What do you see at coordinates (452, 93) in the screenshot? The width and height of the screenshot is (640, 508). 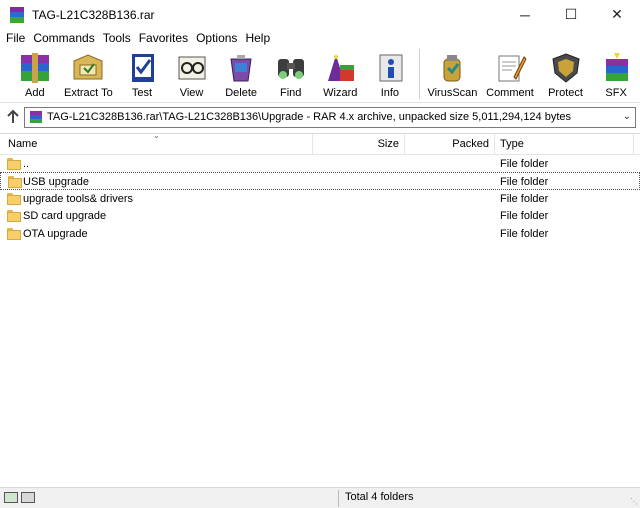 I see `virusscan-label: VirusScan` at bounding box center [452, 93].